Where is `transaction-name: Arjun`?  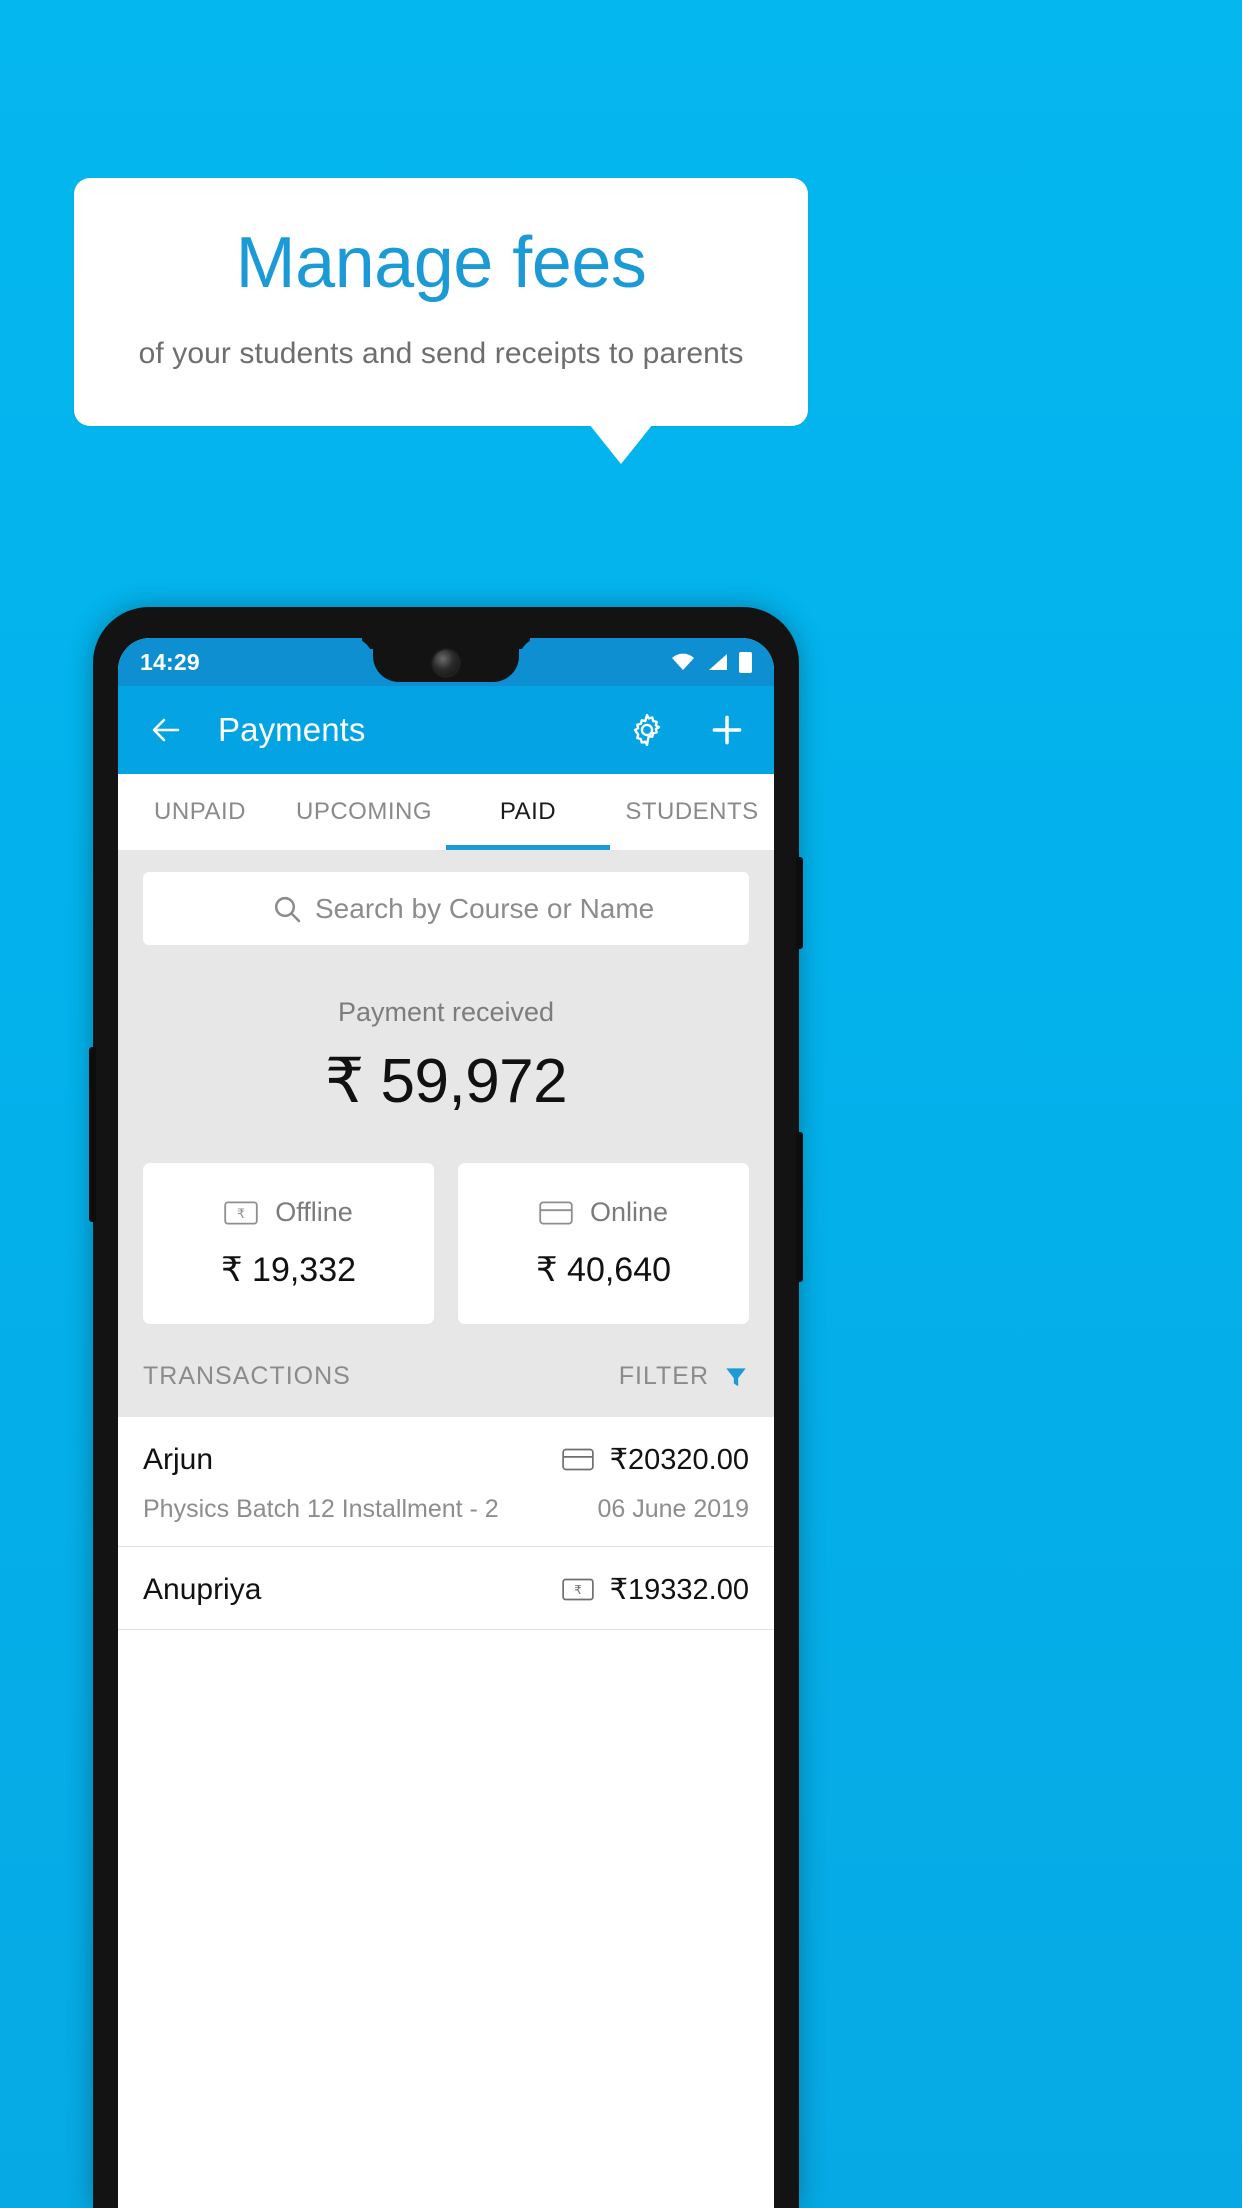
transaction-name: Arjun is located at coordinates (178, 1459).